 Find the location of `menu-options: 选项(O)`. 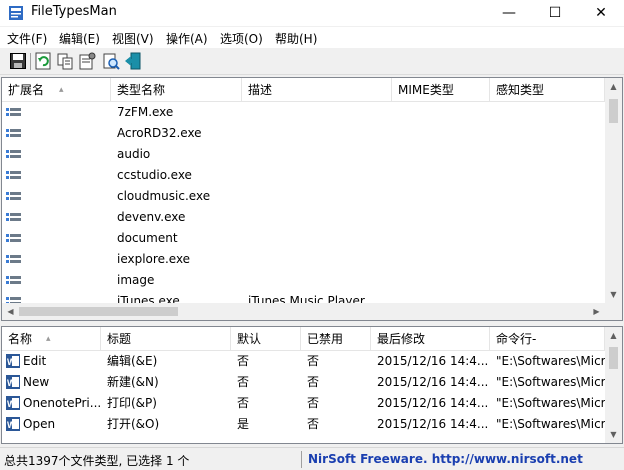

menu-options: 选项(O) is located at coordinates (241, 38).